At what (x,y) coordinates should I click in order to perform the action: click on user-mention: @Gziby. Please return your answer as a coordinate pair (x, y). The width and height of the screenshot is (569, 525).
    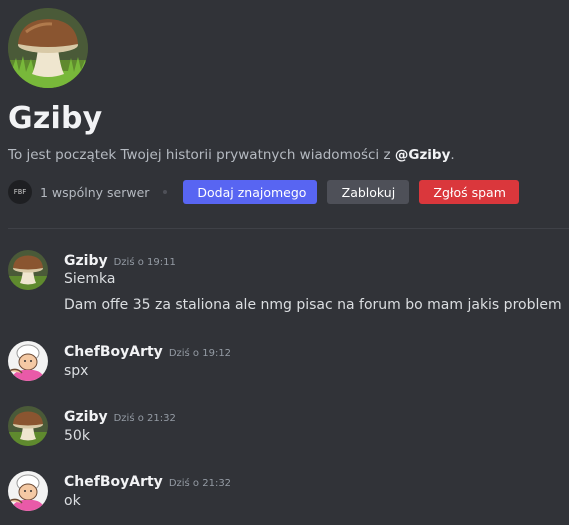
    Looking at the image, I should click on (423, 155).